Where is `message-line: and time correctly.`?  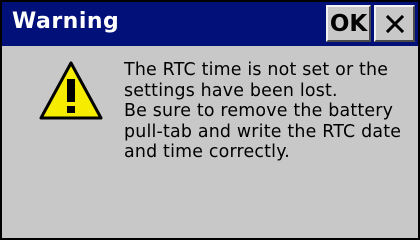 message-line: and time correctly. is located at coordinates (207, 152).